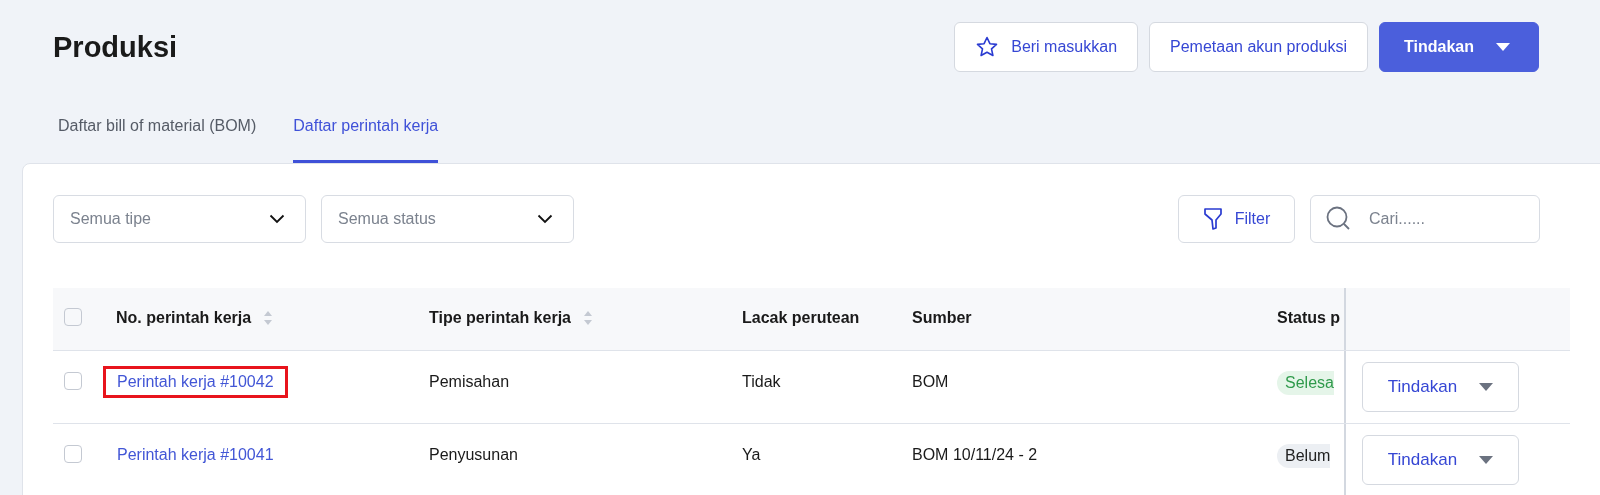  I want to click on column-header: Lacak perutean, so click(801, 318).